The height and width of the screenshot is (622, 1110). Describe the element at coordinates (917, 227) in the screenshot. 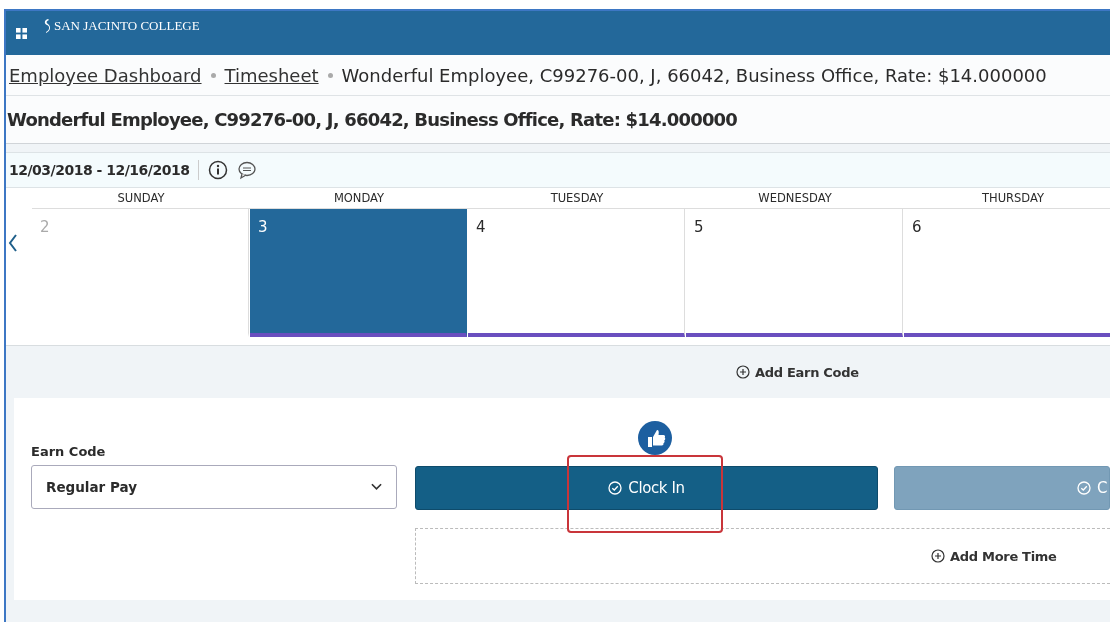

I see `day-number: 6` at that location.